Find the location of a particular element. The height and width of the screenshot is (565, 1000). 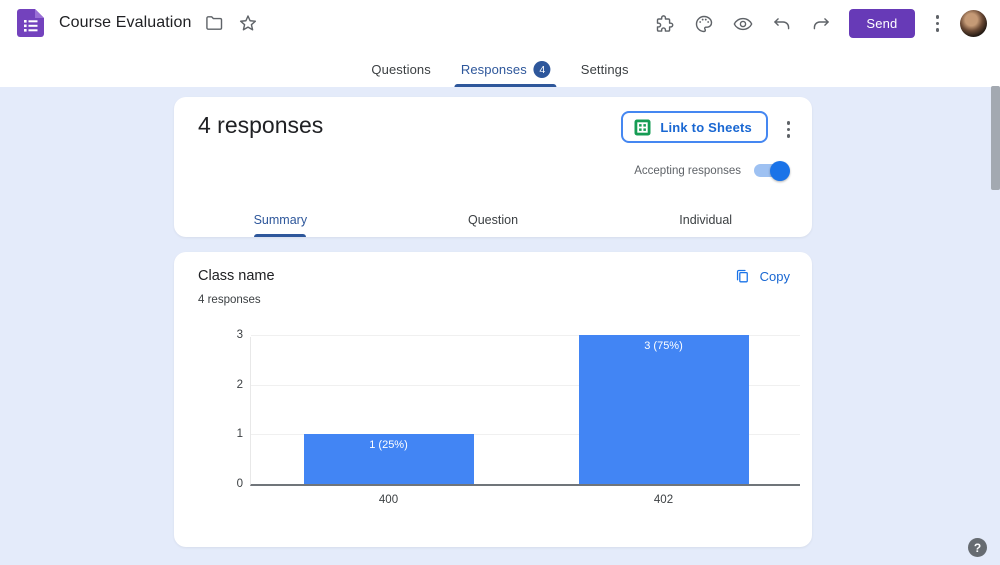

y-axis-tick-label: 0 is located at coordinates (239, 484).